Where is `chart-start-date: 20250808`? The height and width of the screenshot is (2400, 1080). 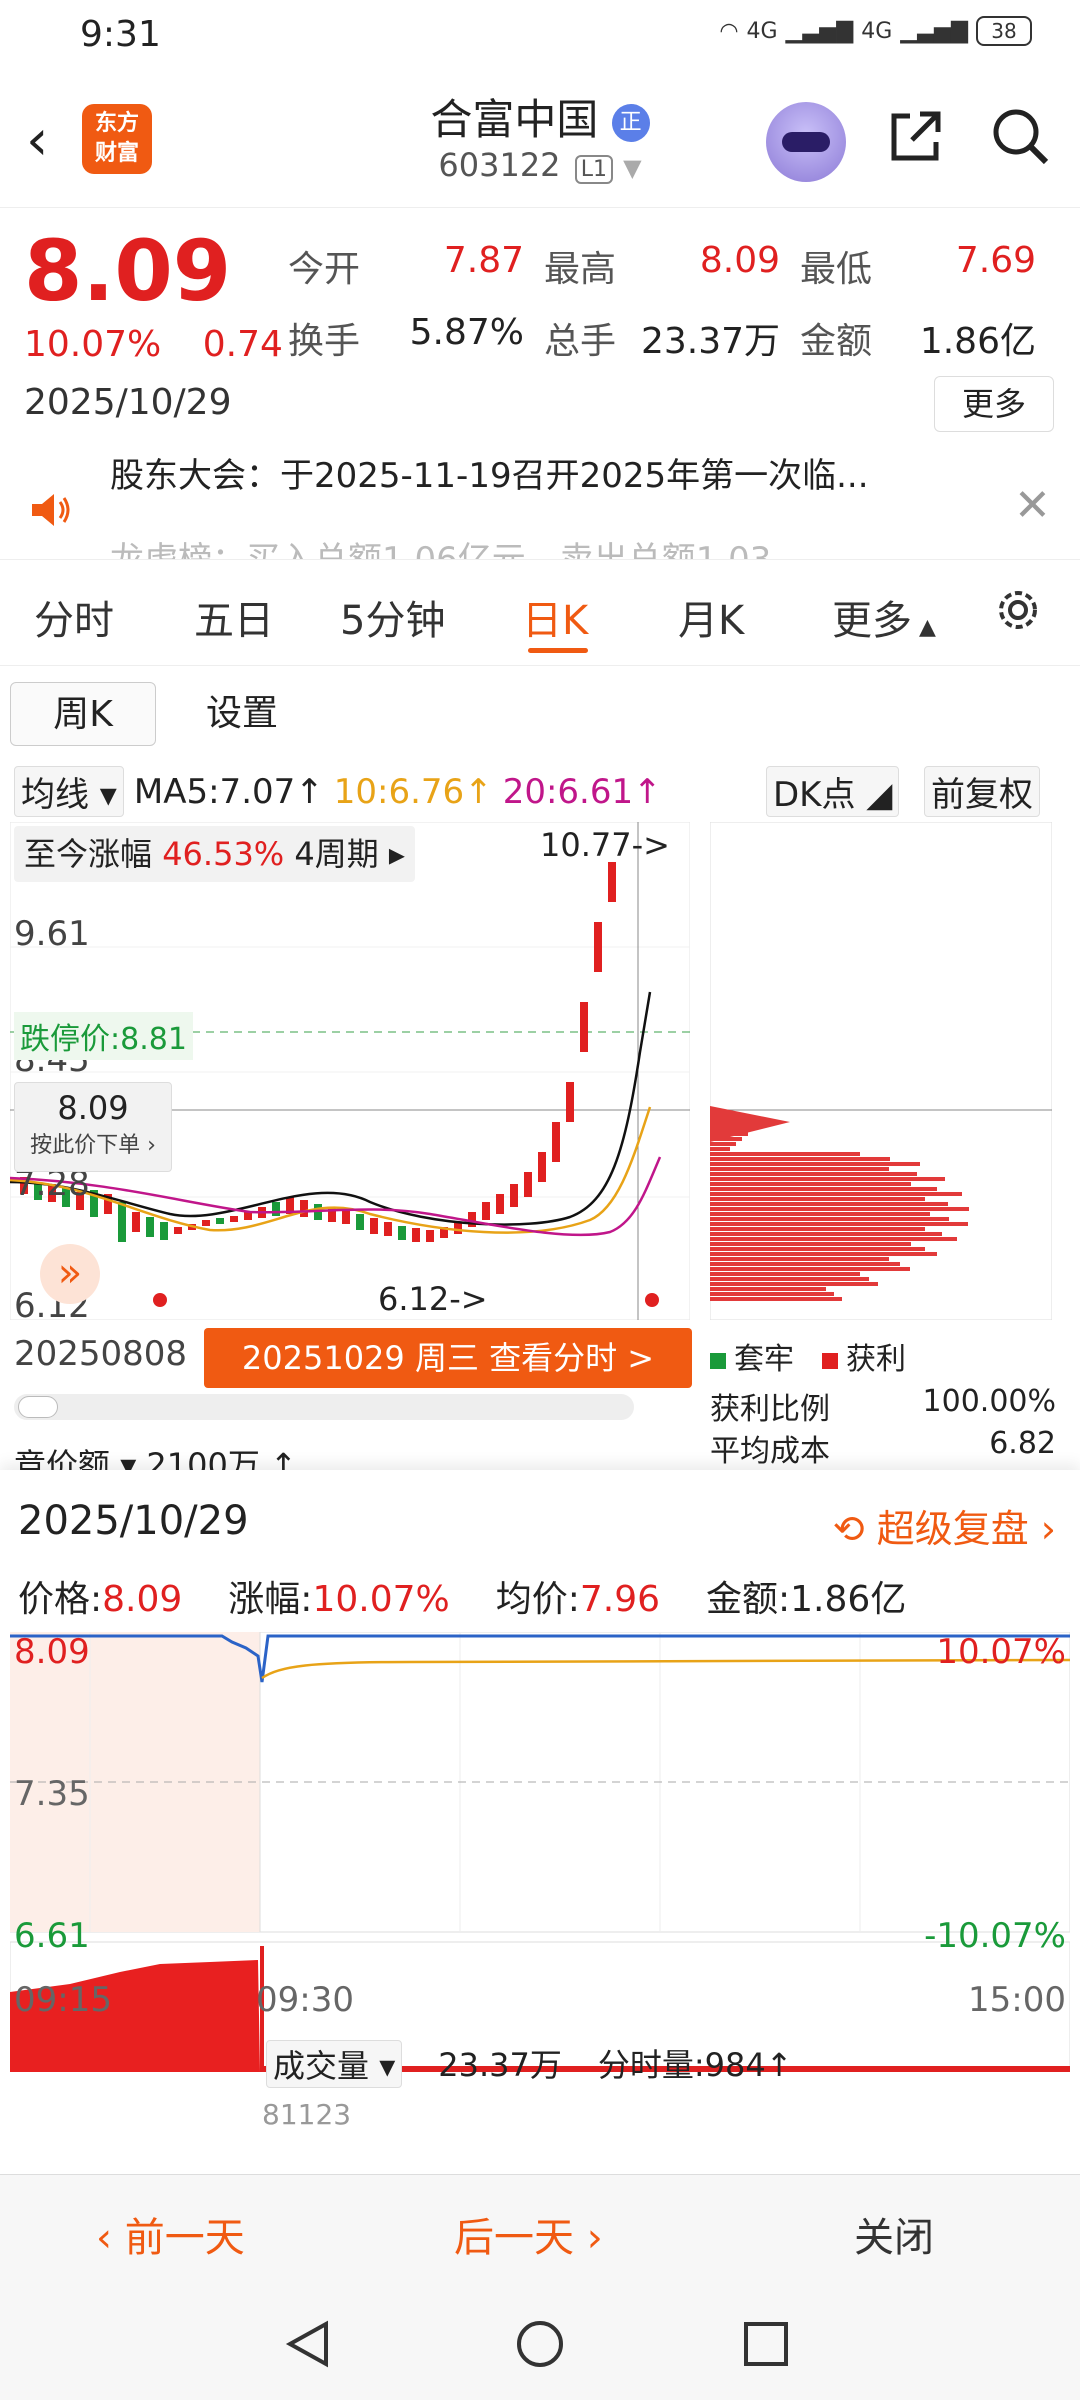
chart-start-date: 20250808 is located at coordinates (101, 1354).